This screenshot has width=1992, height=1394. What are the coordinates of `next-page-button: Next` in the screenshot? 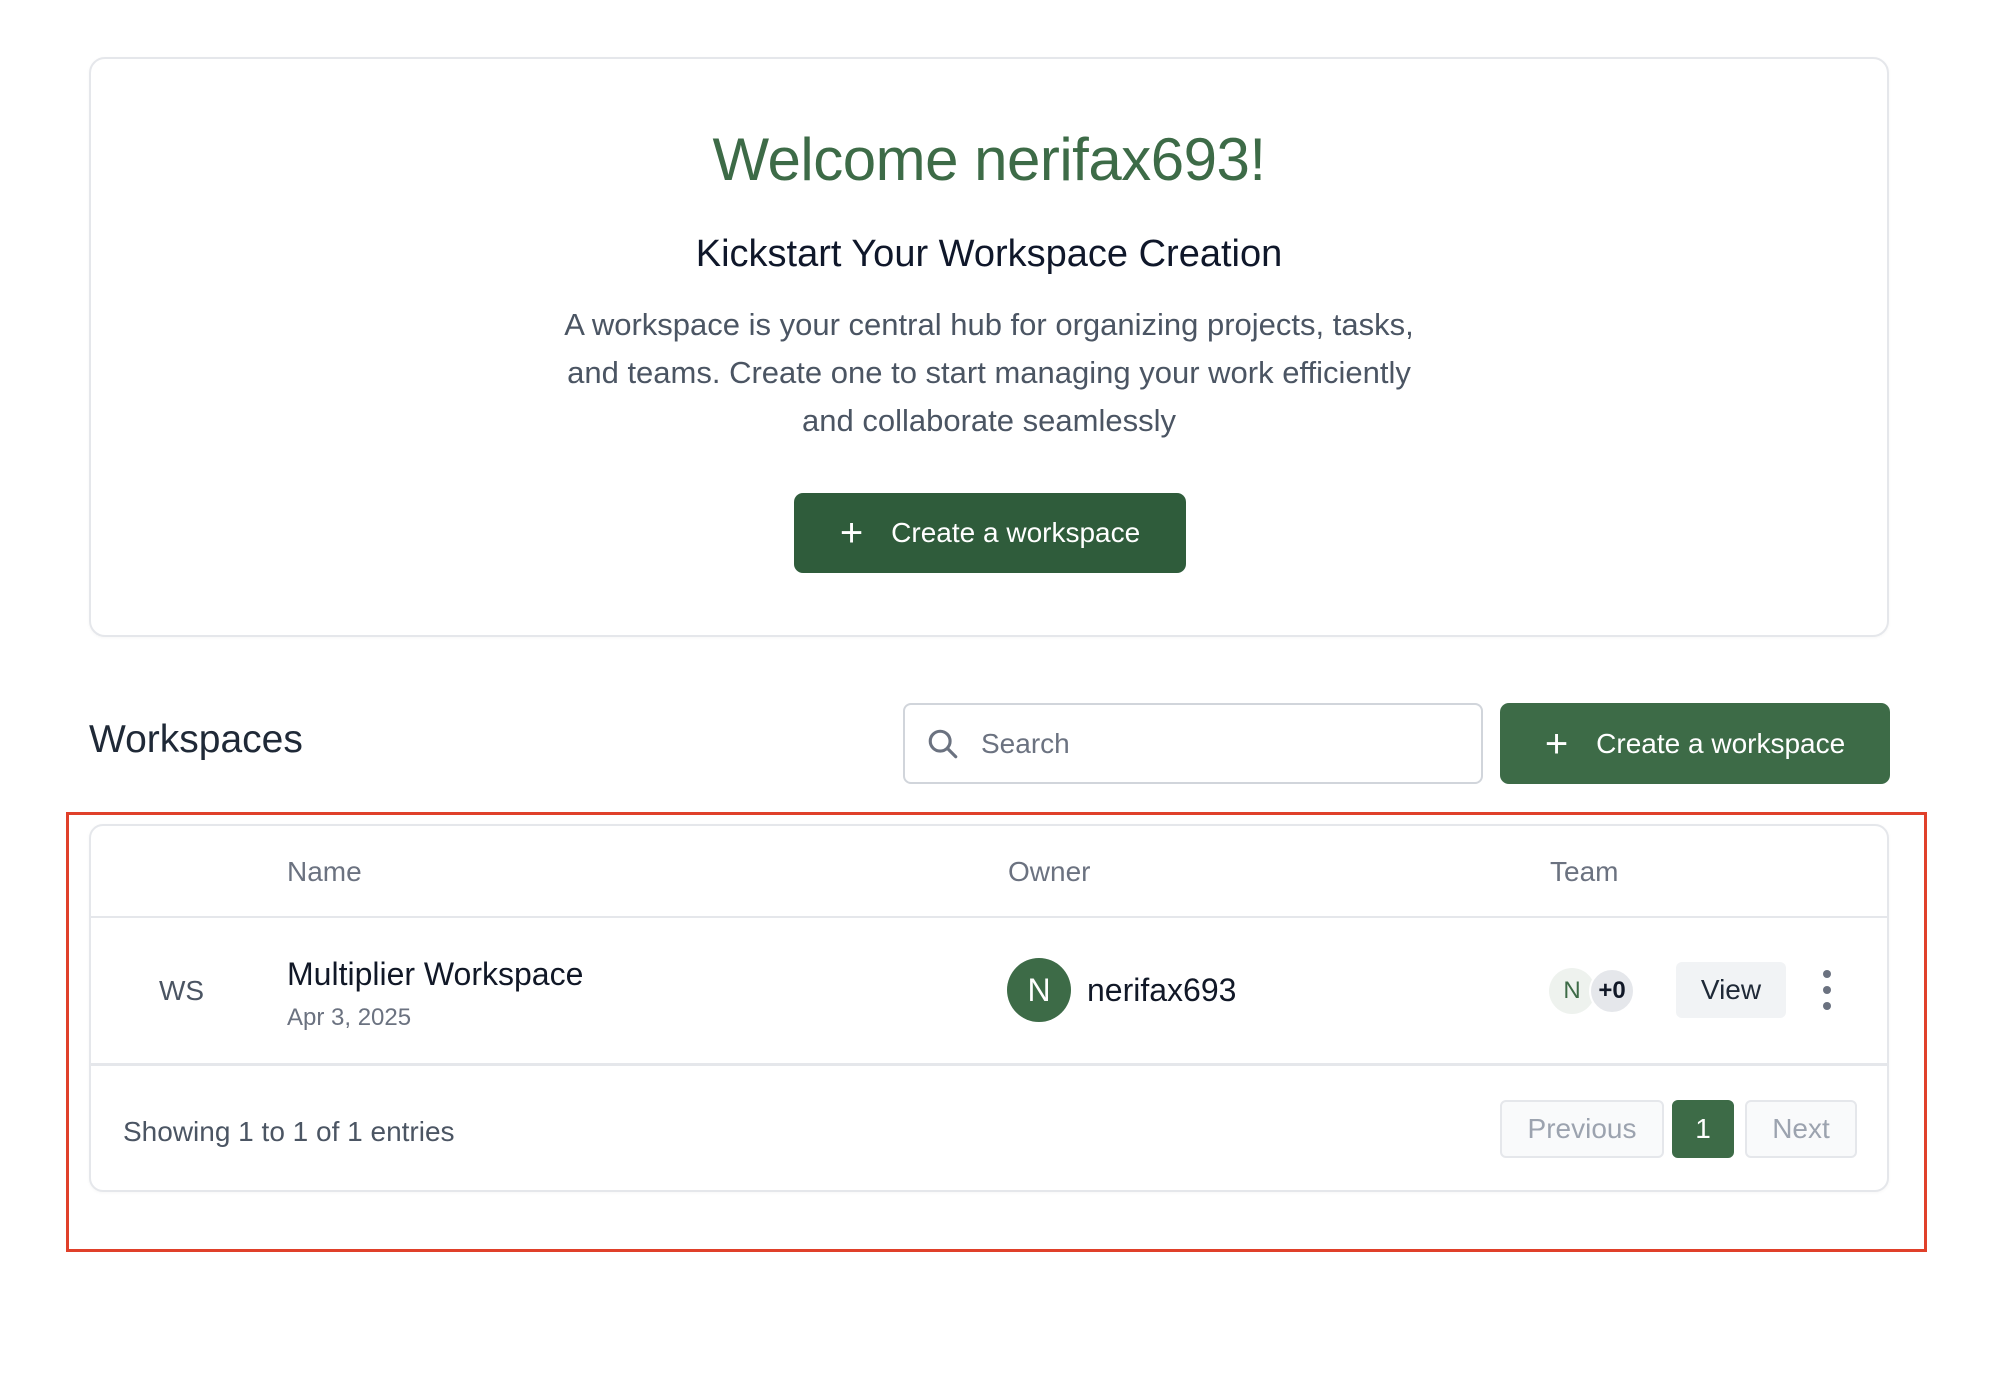 It's located at (1801, 1129).